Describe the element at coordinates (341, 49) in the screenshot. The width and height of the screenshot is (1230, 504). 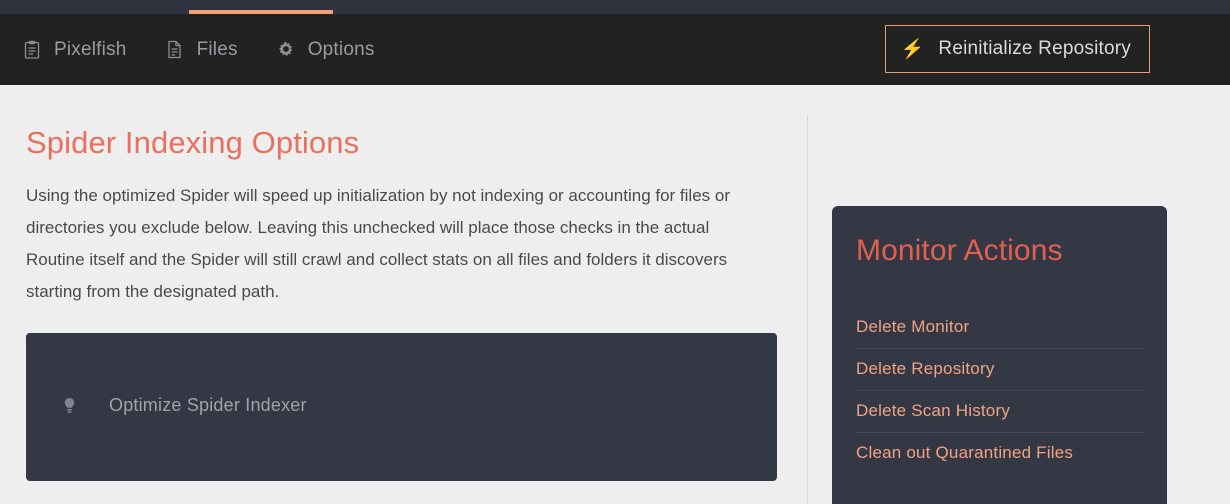
I see `nav-item-label: Options` at that location.